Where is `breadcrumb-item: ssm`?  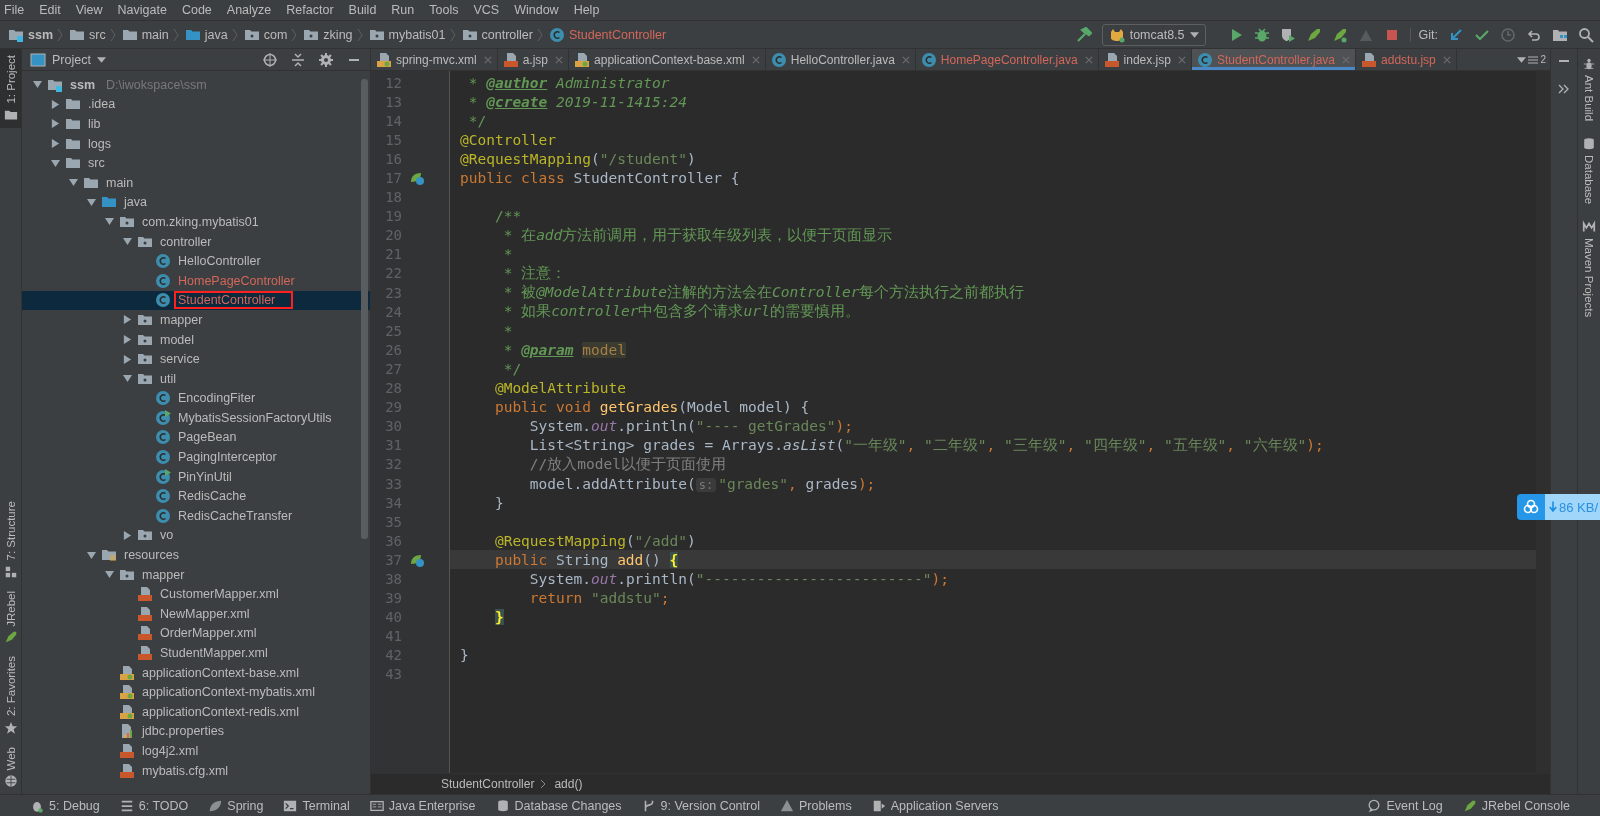 breadcrumb-item: ssm is located at coordinates (41, 34).